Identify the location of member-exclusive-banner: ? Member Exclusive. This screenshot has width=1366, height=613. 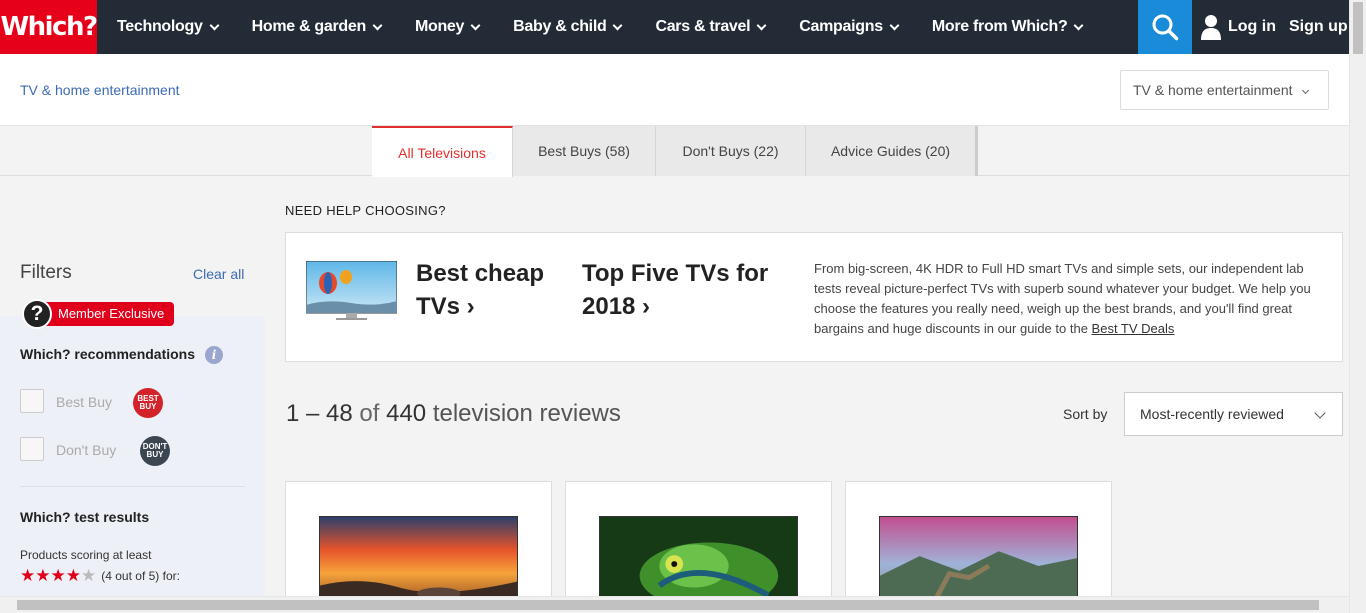
(98, 314).